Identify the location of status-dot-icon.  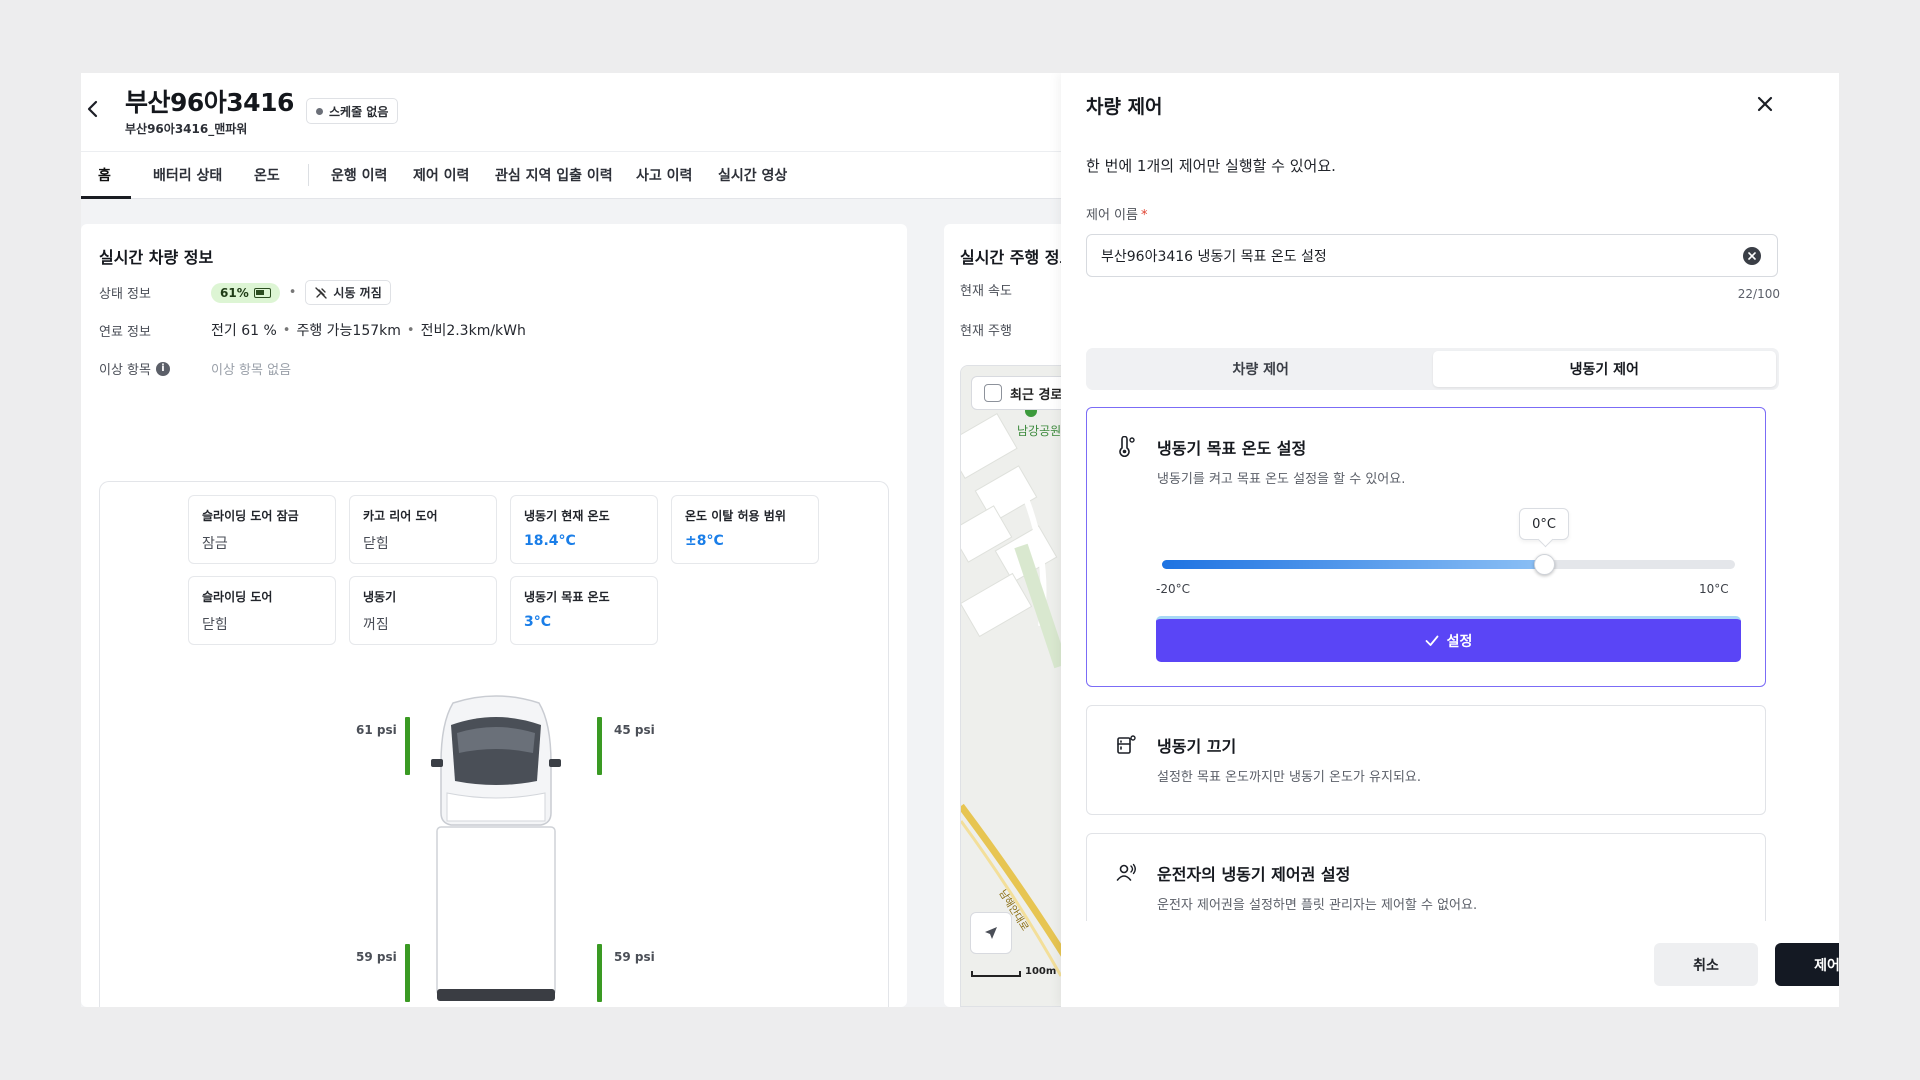
(319, 111).